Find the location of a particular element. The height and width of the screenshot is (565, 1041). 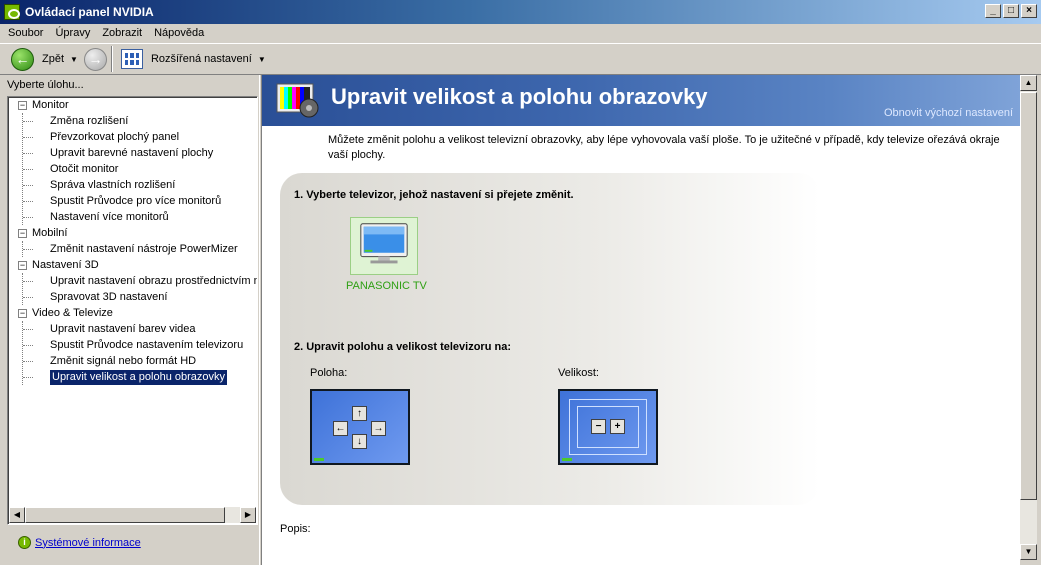

scroll-up-icon: ▲ is located at coordinates (1028, 83).